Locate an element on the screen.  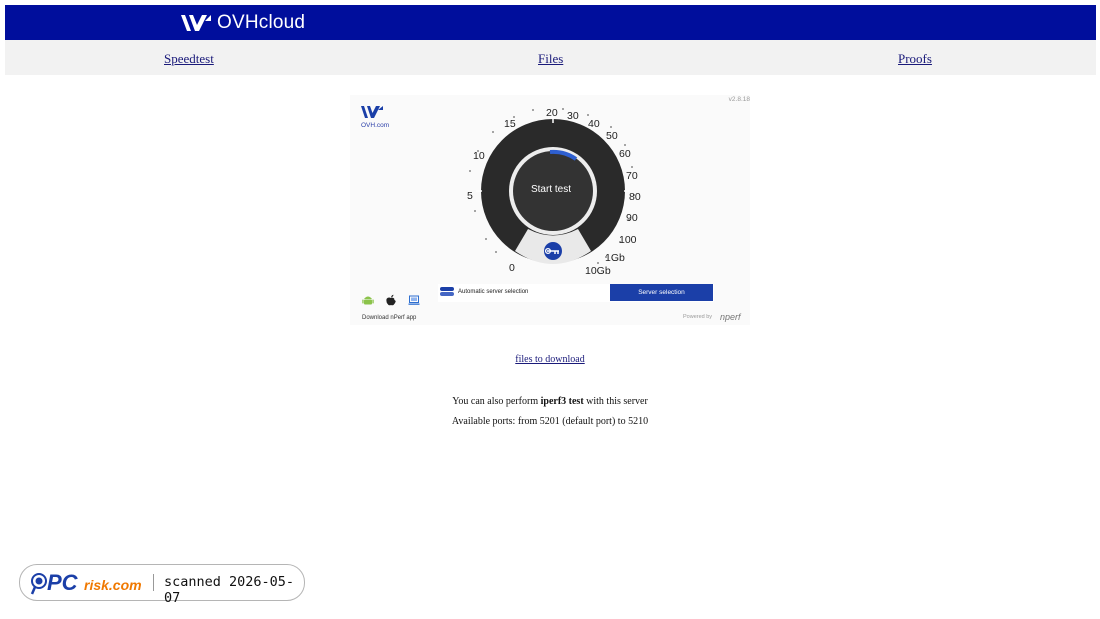
app-download-icons is located at coordinates (391, 300).